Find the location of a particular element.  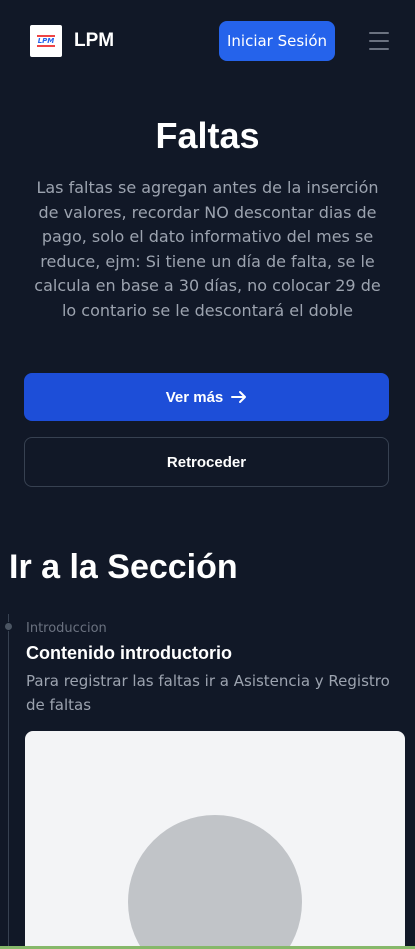

retroceder-button: Retroceder is located at coordinates (206, 462).